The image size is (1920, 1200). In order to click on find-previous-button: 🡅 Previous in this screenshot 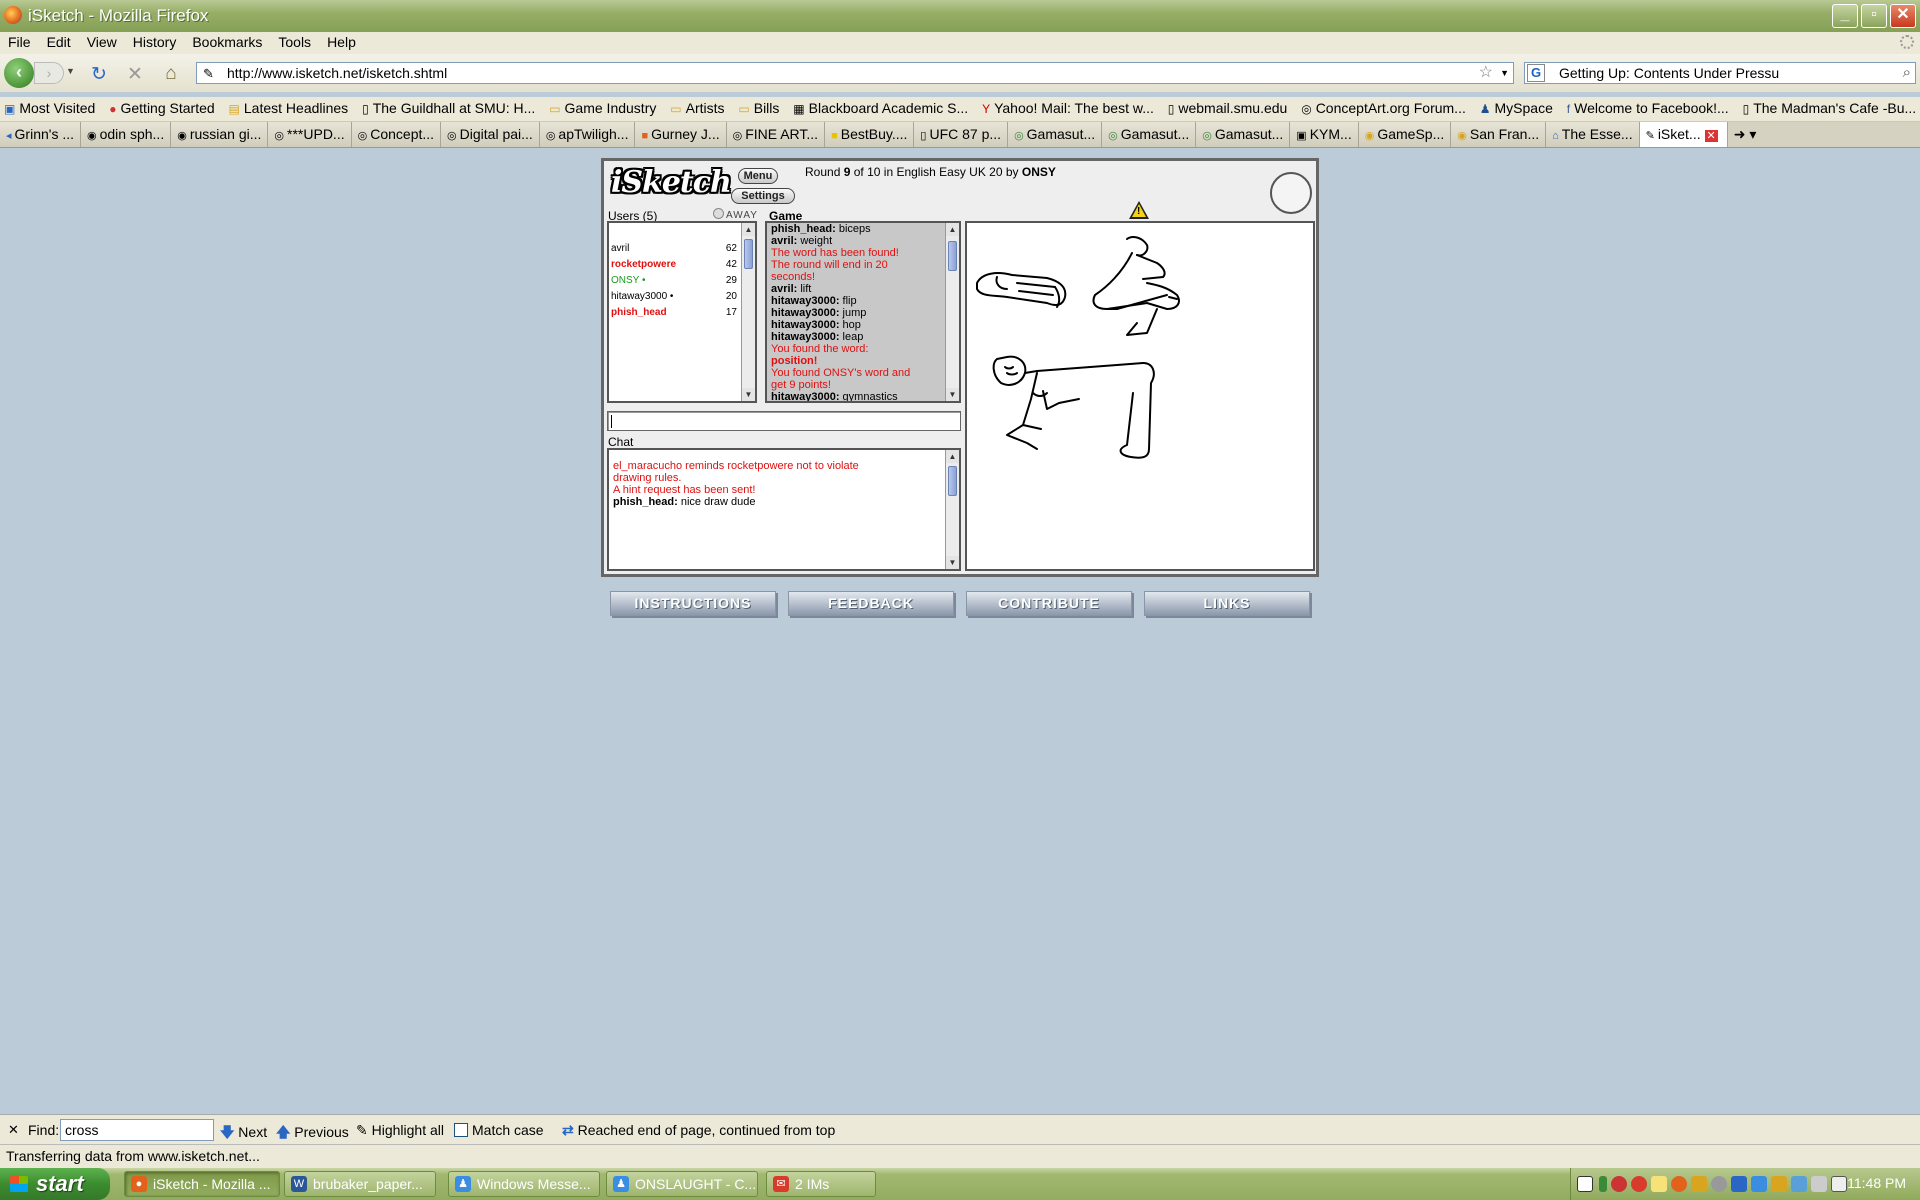, I will do `click(312, 1134)`.